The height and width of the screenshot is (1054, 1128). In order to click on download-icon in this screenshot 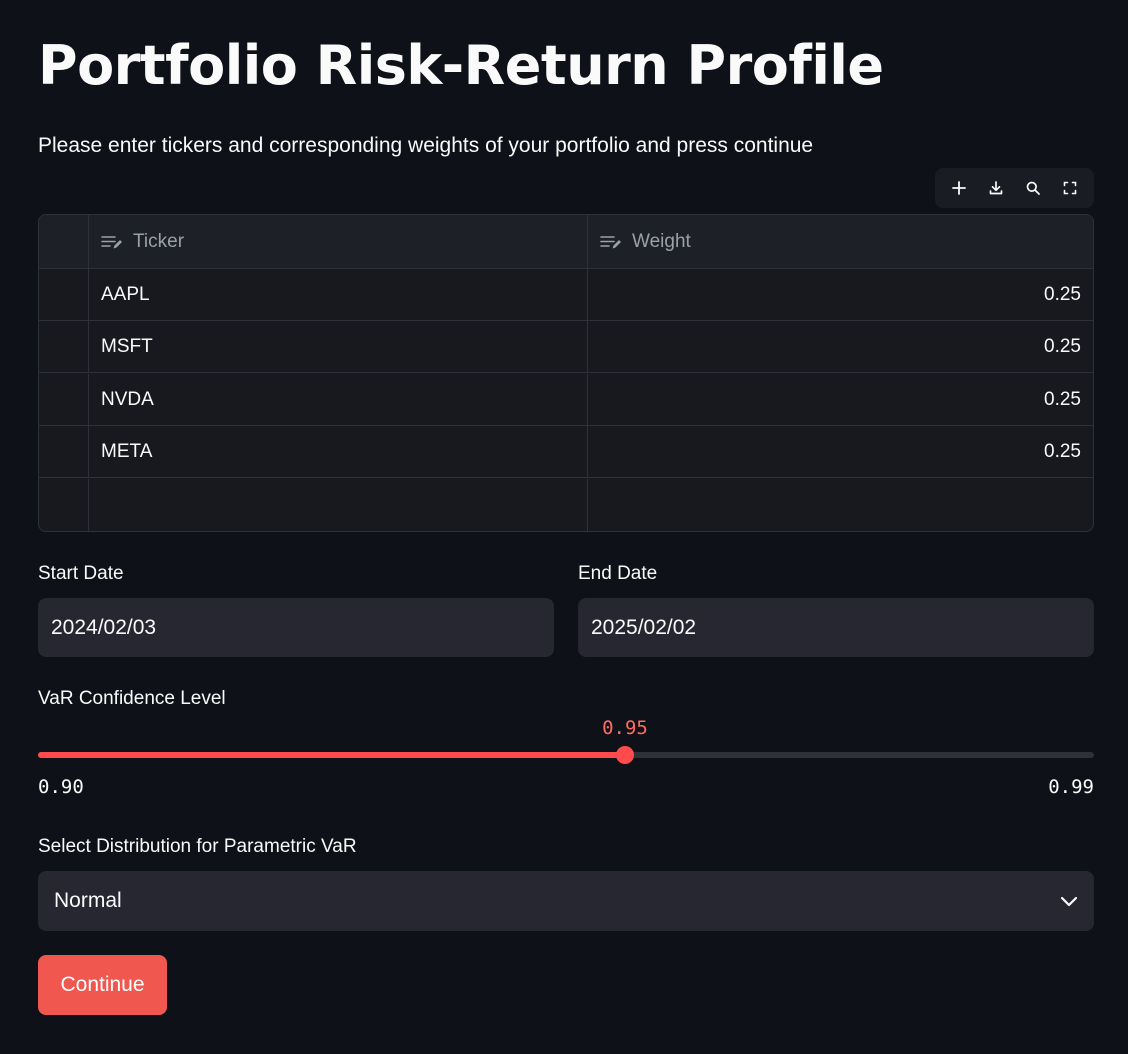, I will do `click(996, 188)`.